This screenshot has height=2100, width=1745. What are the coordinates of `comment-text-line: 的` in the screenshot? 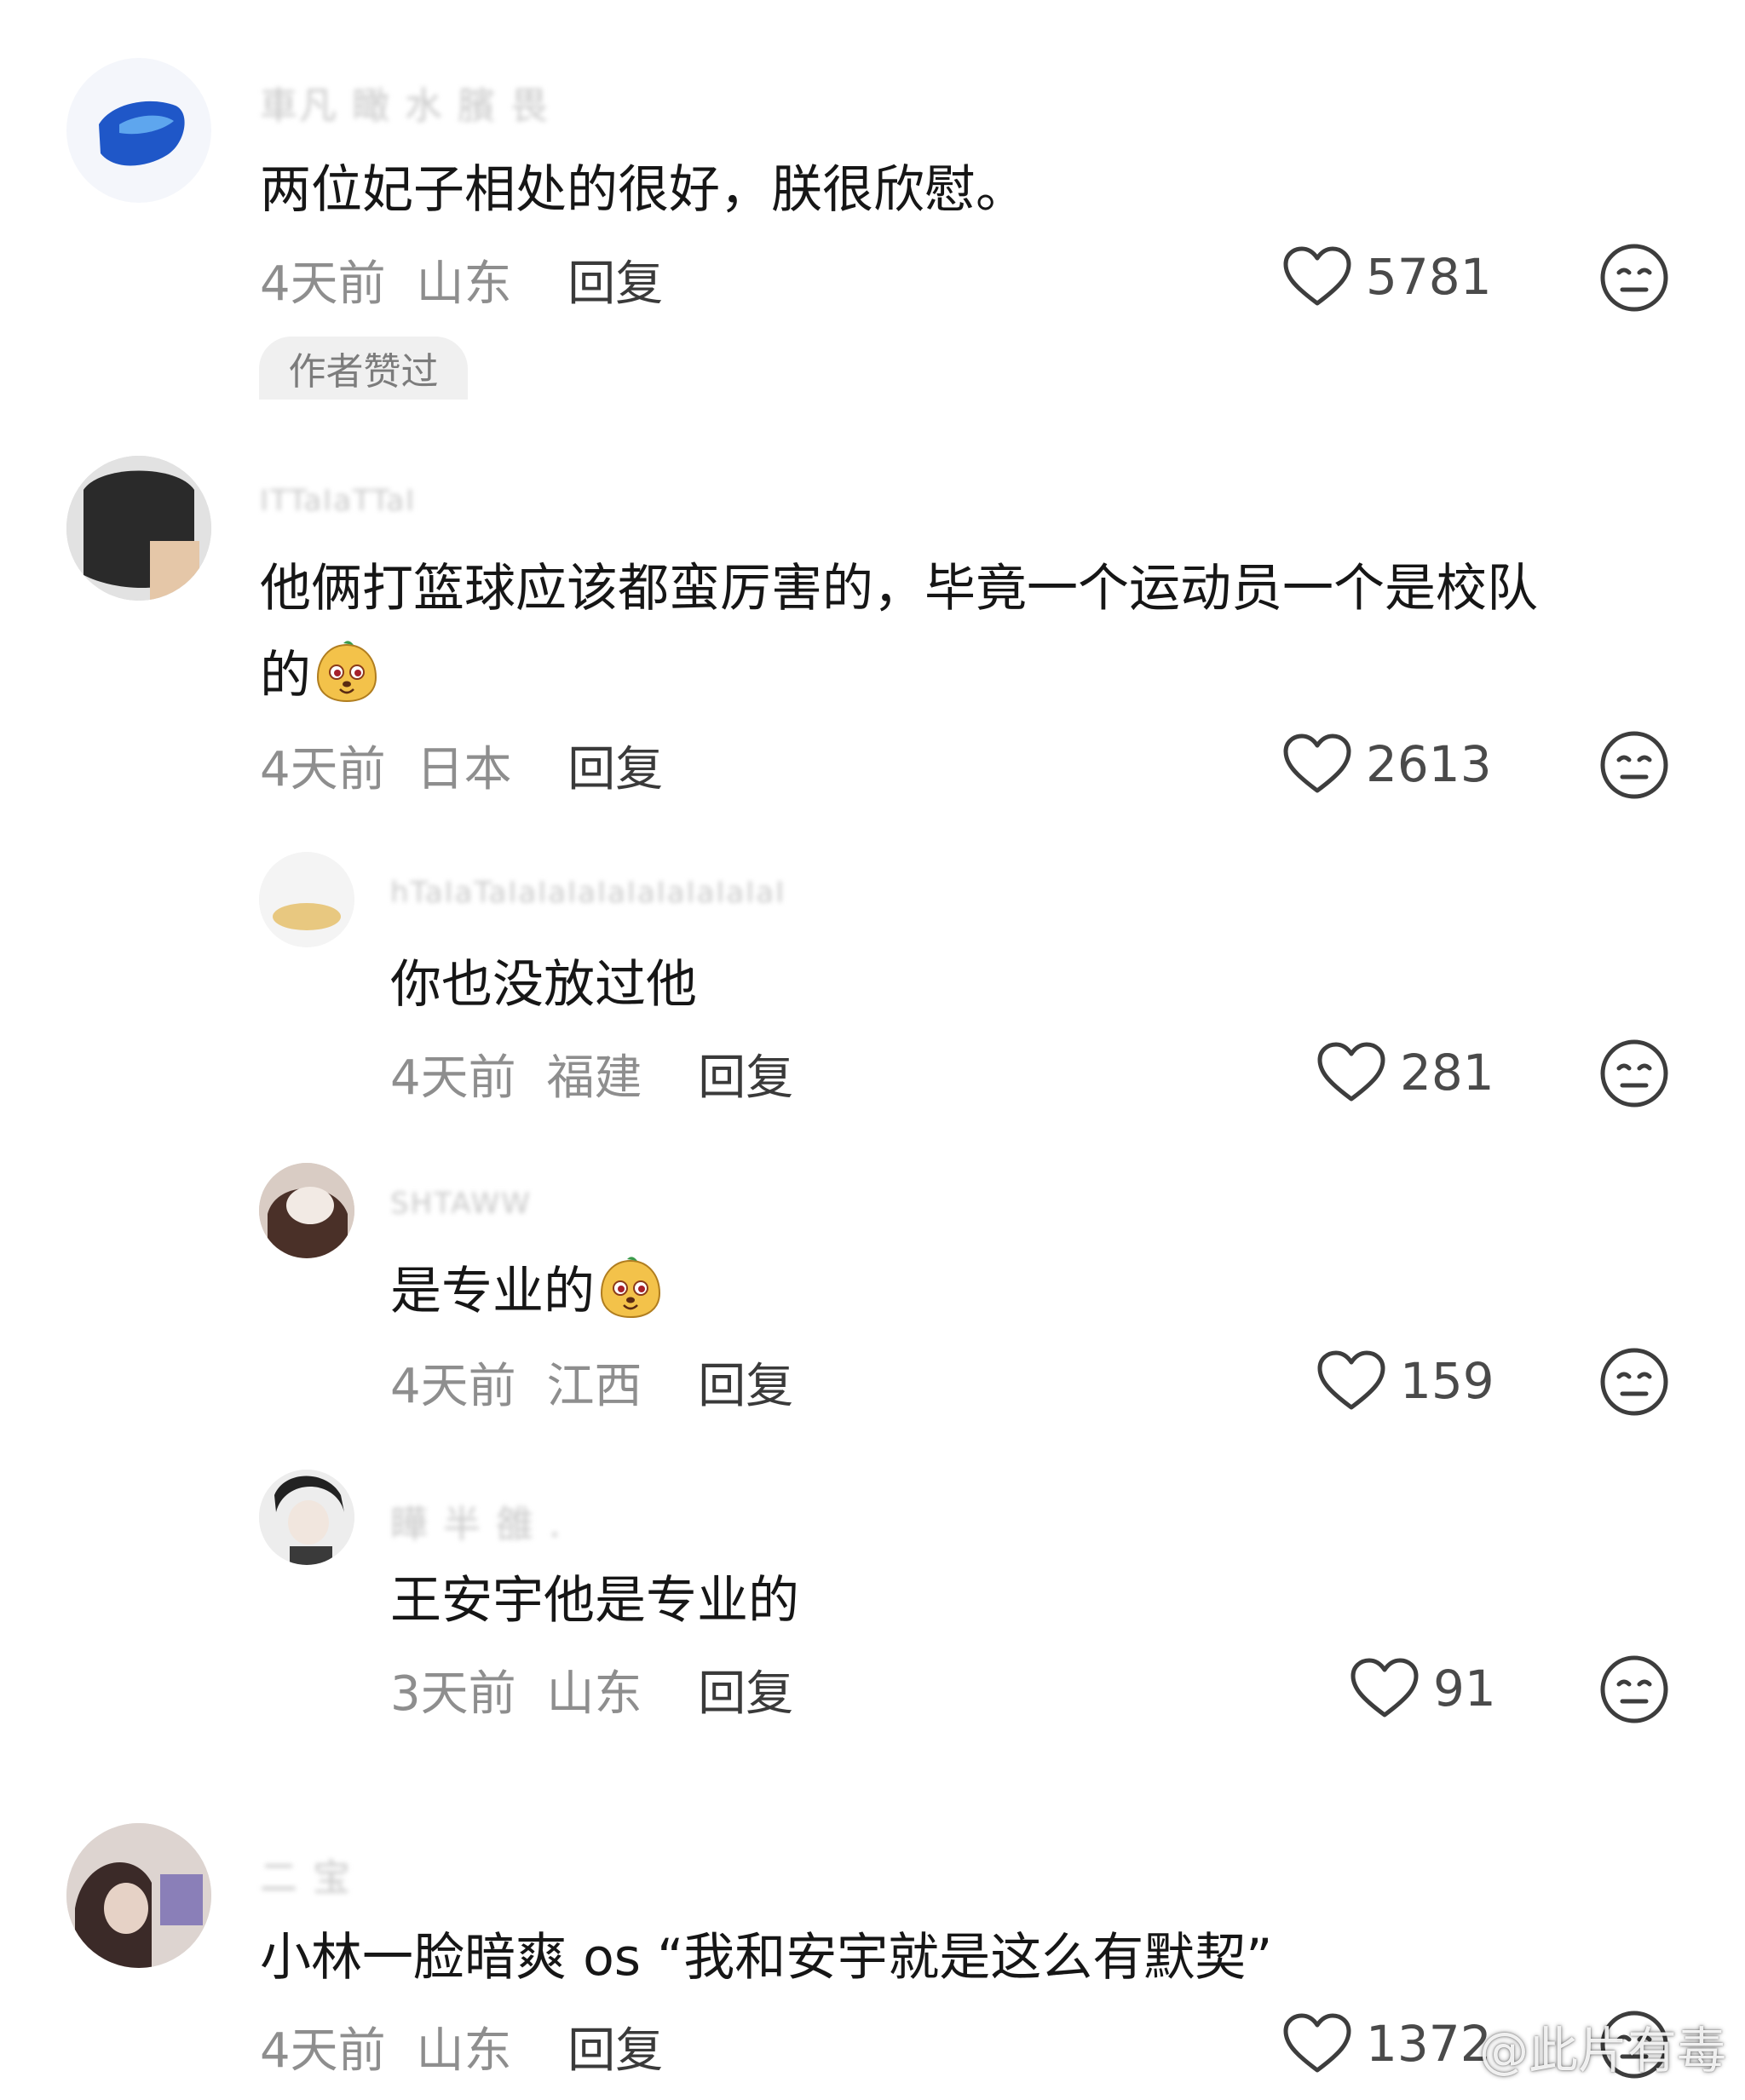 It's located at (899, 676).